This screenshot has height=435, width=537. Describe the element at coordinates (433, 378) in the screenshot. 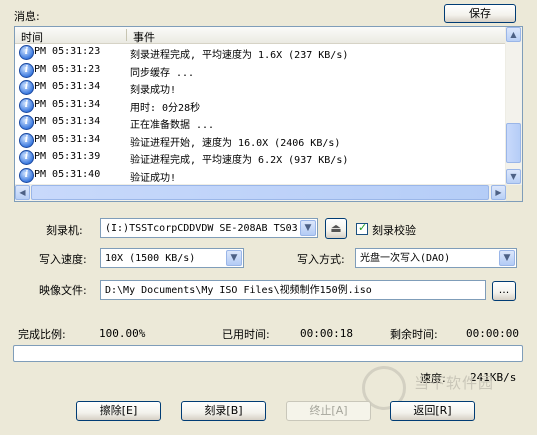

I see `speed-label: 速度:` at that location.